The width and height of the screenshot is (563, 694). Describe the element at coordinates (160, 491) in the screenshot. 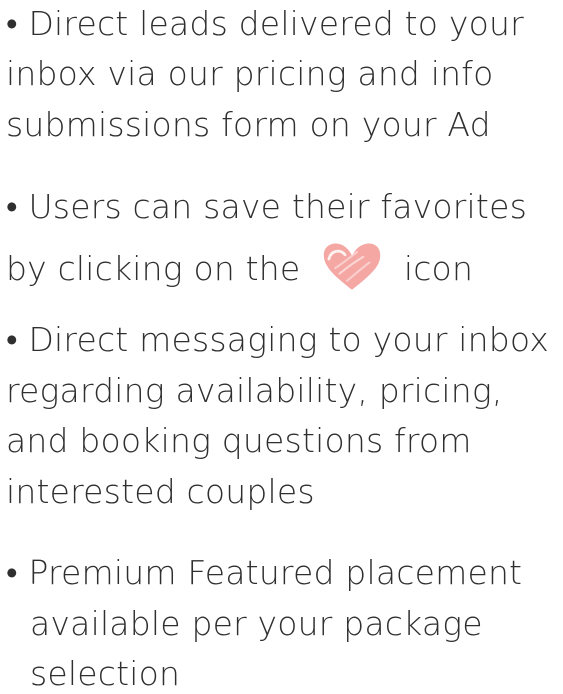

I see `feature-3-line-4: interested couples` at that location.